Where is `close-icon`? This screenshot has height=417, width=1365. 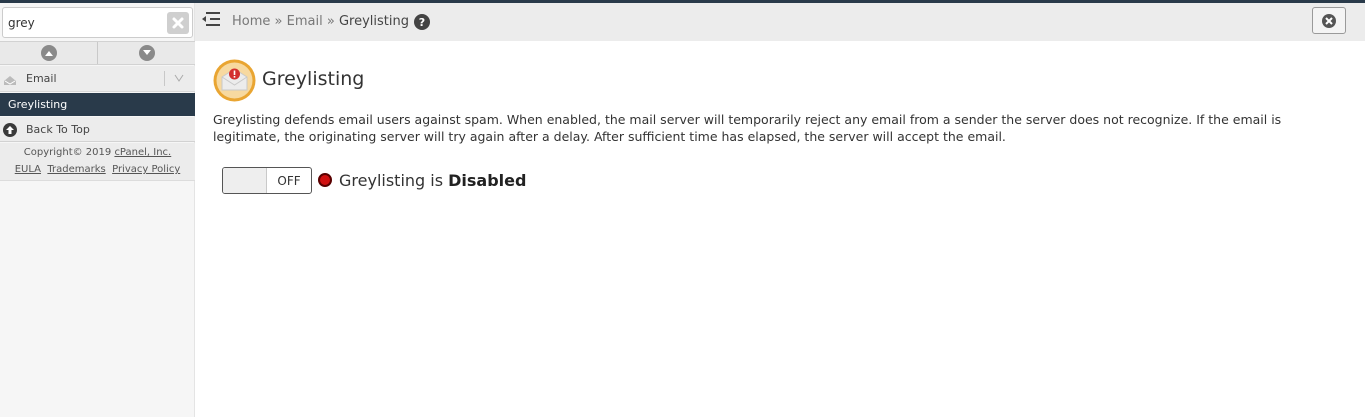
close-icon is located at coordinates (1329, 20).